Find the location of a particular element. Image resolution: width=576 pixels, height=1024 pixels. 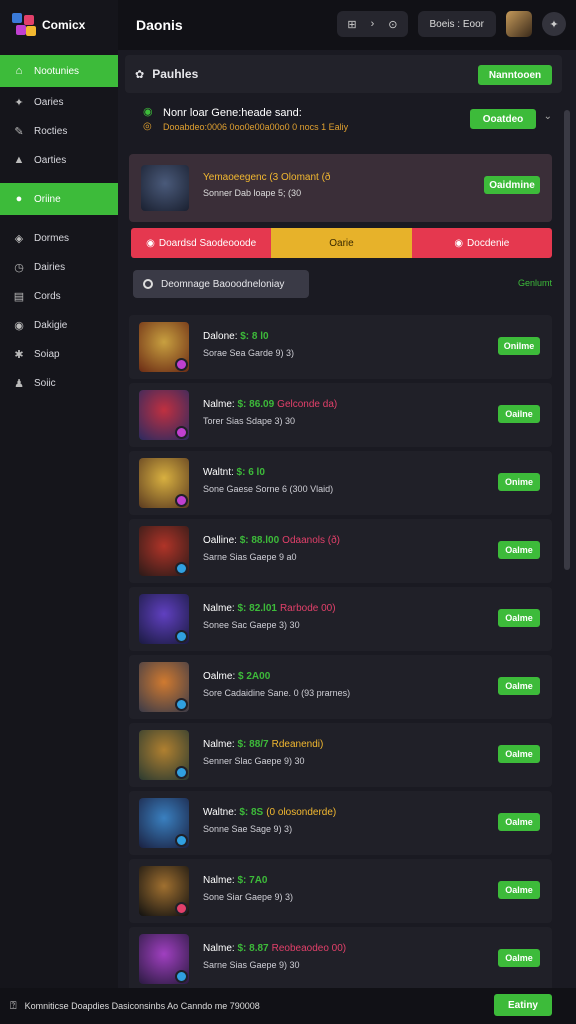

list-item: Nalme: $: 7A0 Sone Siar Gaepe 9) 3) Oalme is located at coordinates (340, 891).